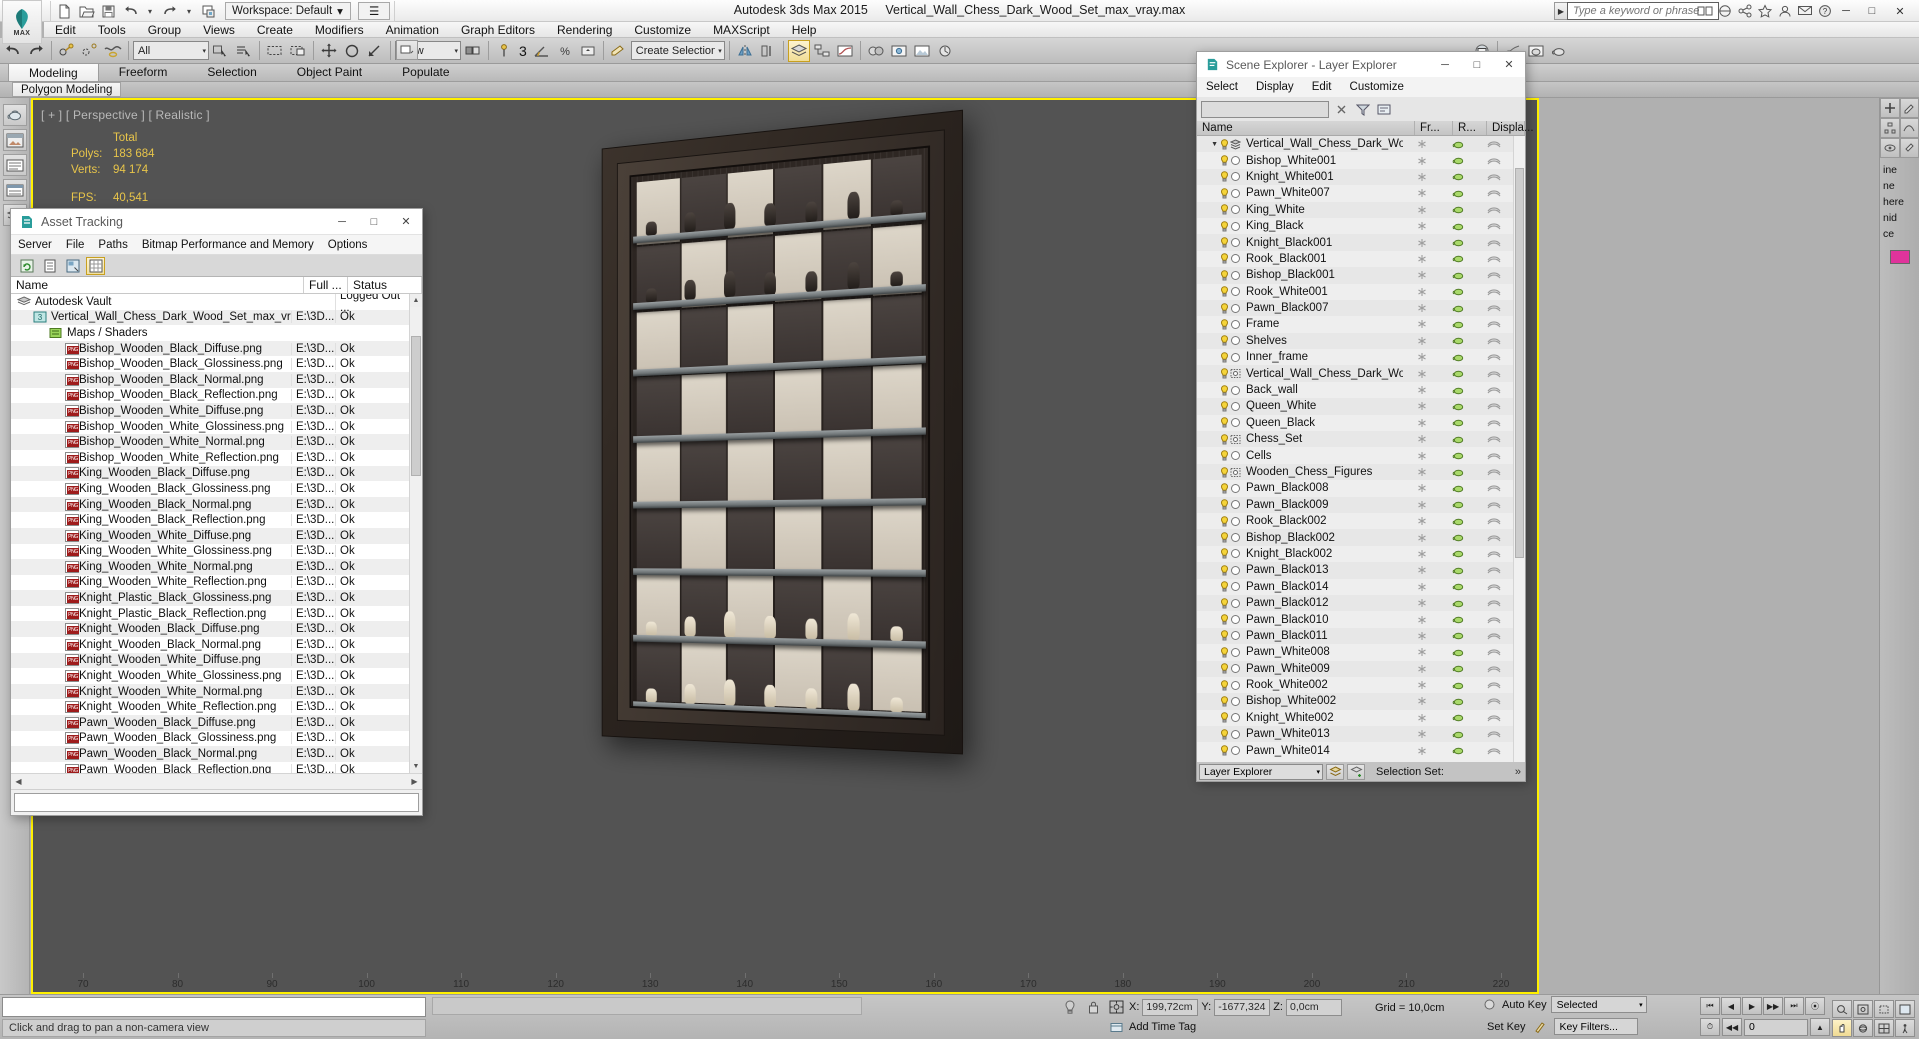 This screenshot has width=1919, height=1039. Describe the element at coordinates (1355, 570) in the screenshot. I see `scene-explorer-row: Pawn_Black013` at that location.